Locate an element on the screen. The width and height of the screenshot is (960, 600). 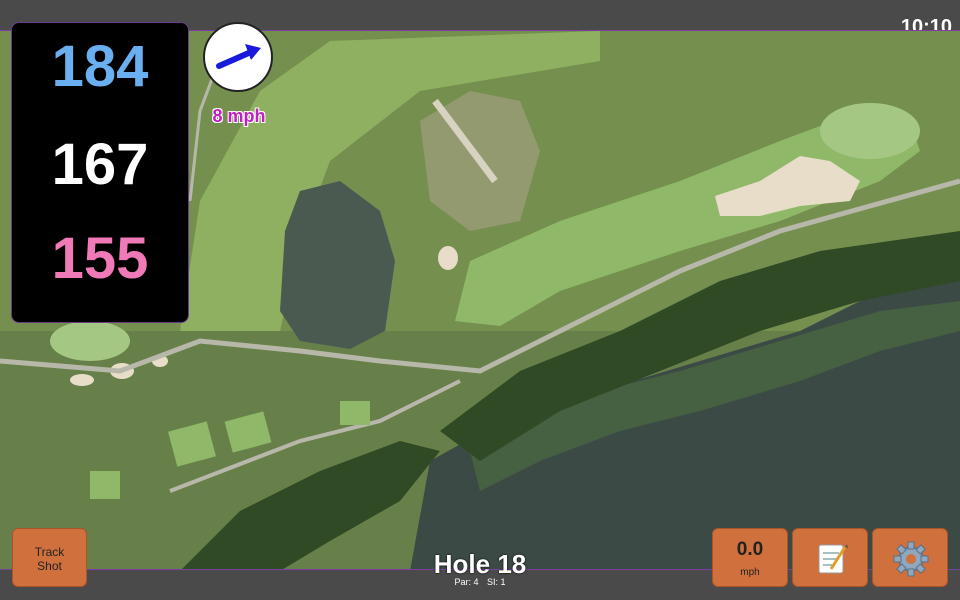
settings-button is located at coordinates (910, 557).